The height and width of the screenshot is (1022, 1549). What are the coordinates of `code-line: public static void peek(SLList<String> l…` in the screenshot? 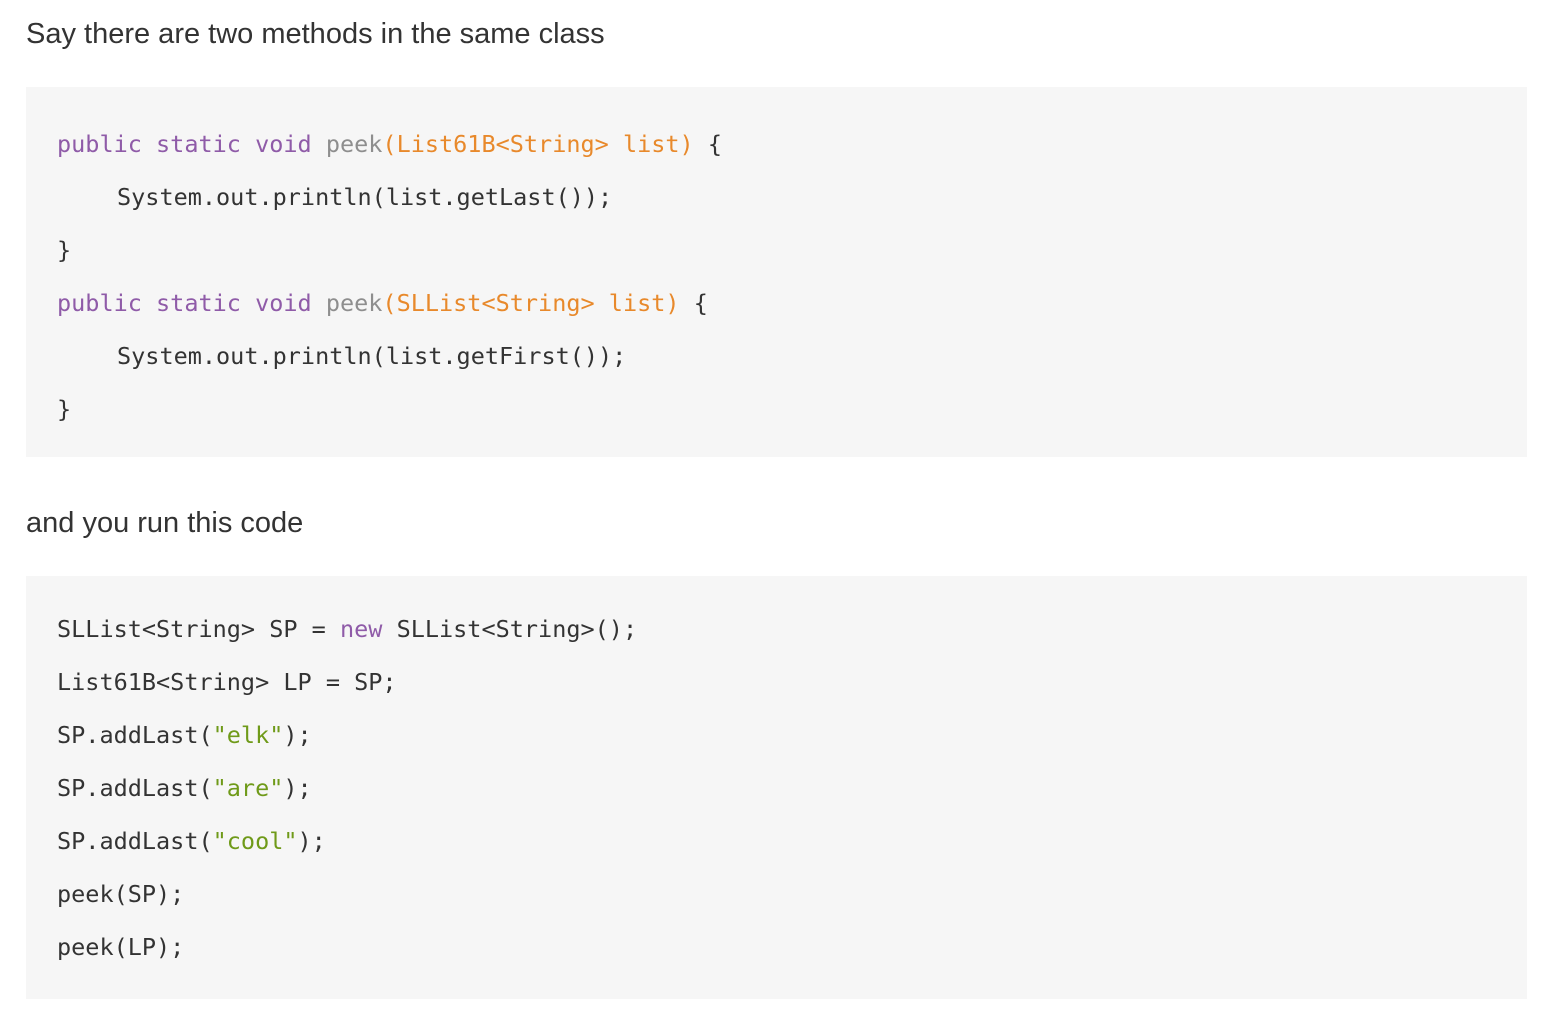 It's located at (792, 303).